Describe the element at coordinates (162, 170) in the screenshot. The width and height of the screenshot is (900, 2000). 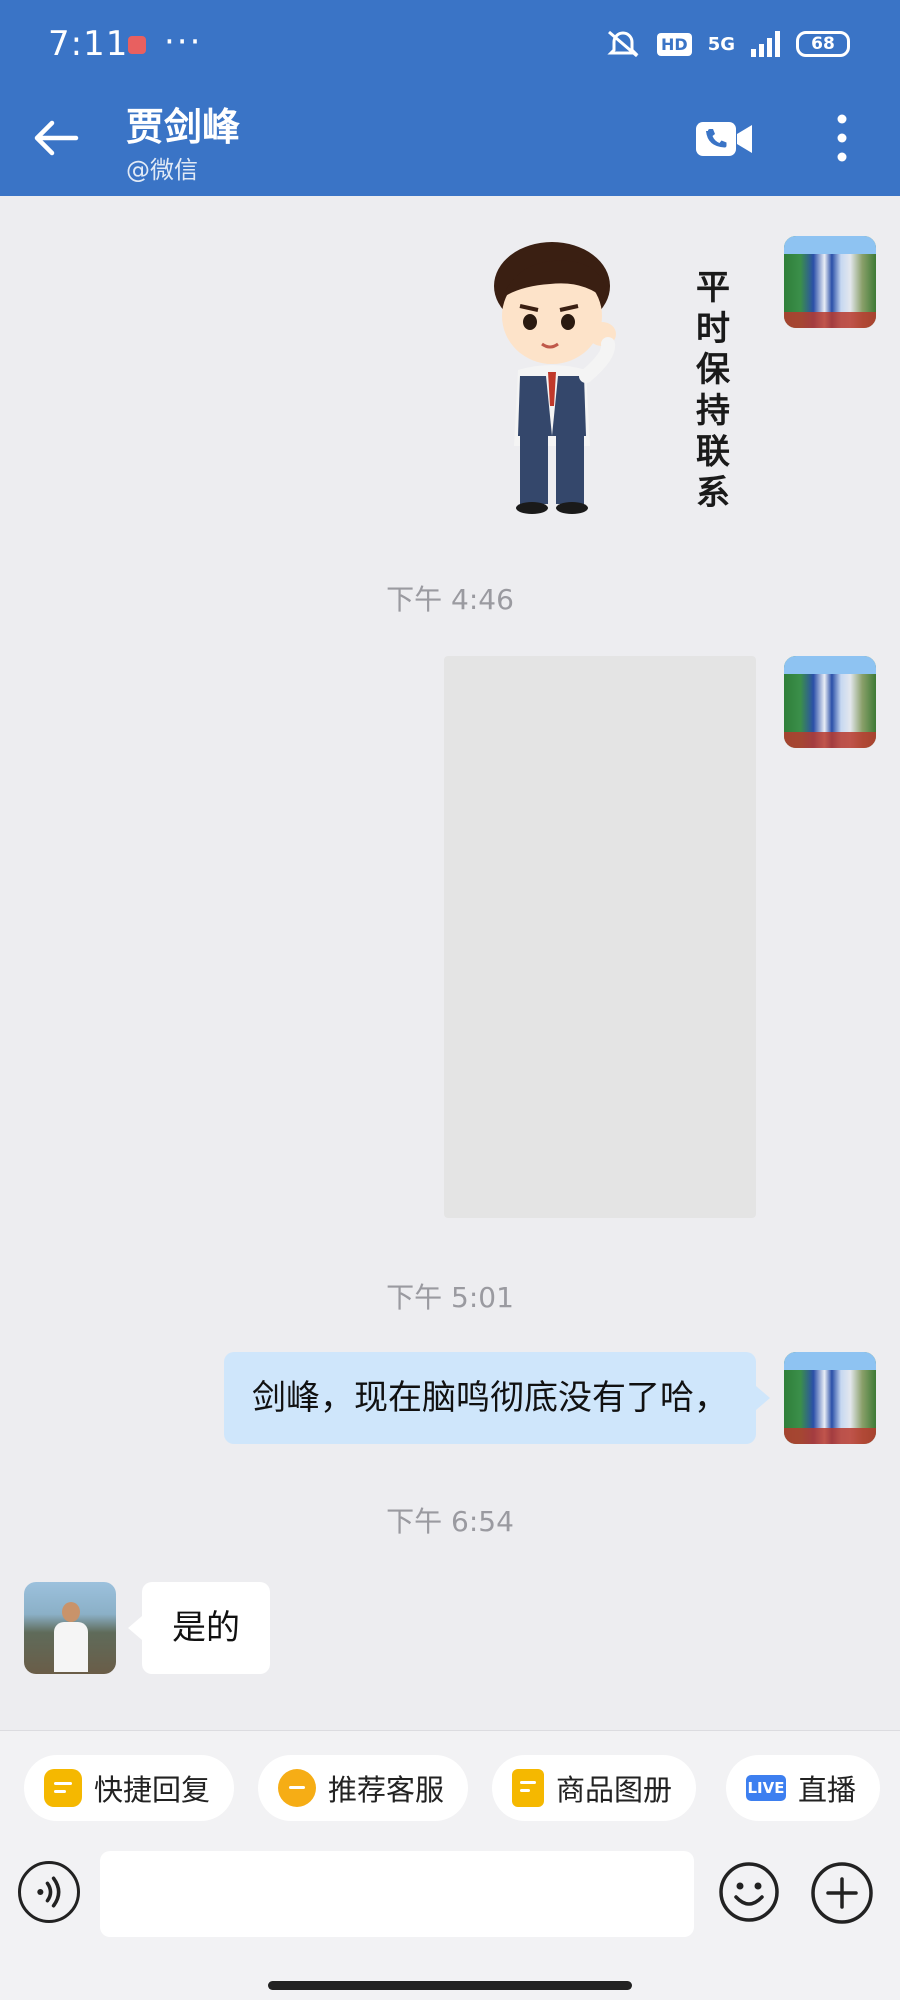
I see `contact-source: @微信` at that location.